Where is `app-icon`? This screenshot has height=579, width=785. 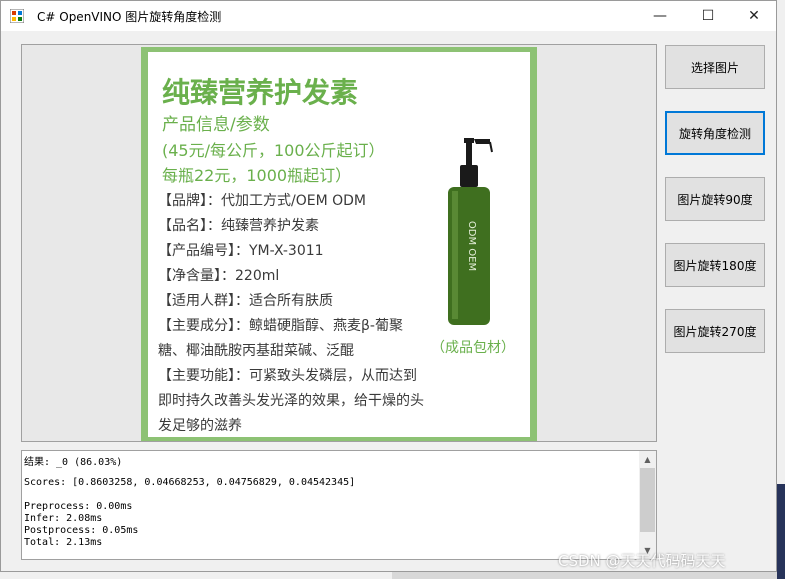
app-icon is located at coordinates (17, 16).